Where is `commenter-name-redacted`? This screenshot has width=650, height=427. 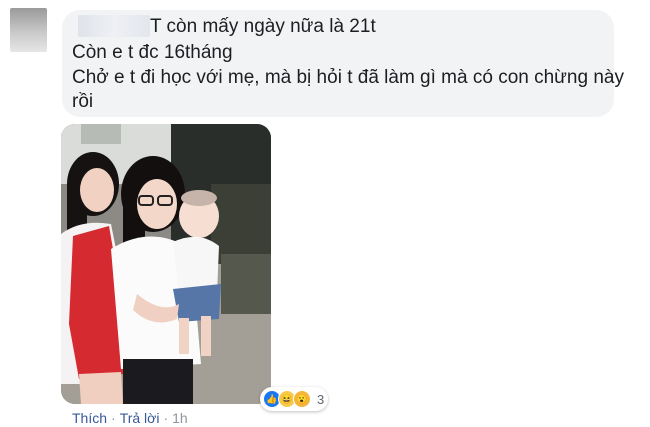
commenter-name-redacted is located at coordinates (114, 26).